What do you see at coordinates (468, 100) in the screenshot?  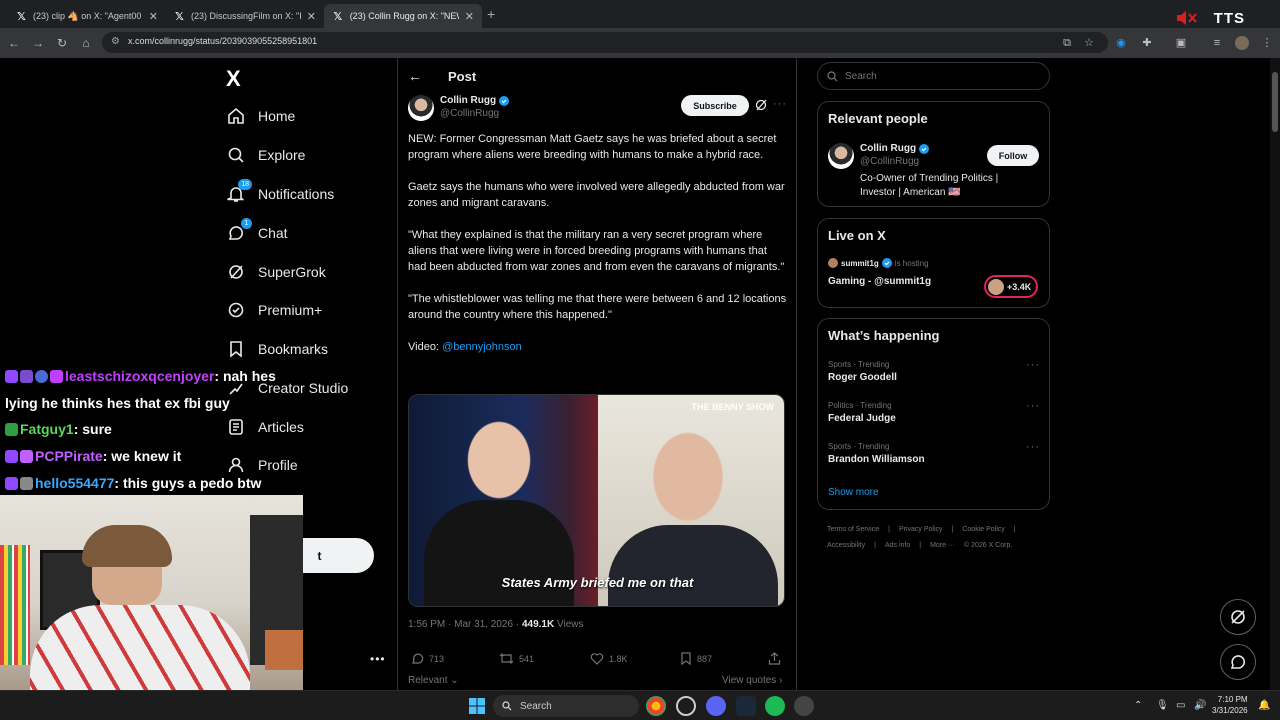 I see `author-name: Collin Rugg` at bounding box center [468, 100].